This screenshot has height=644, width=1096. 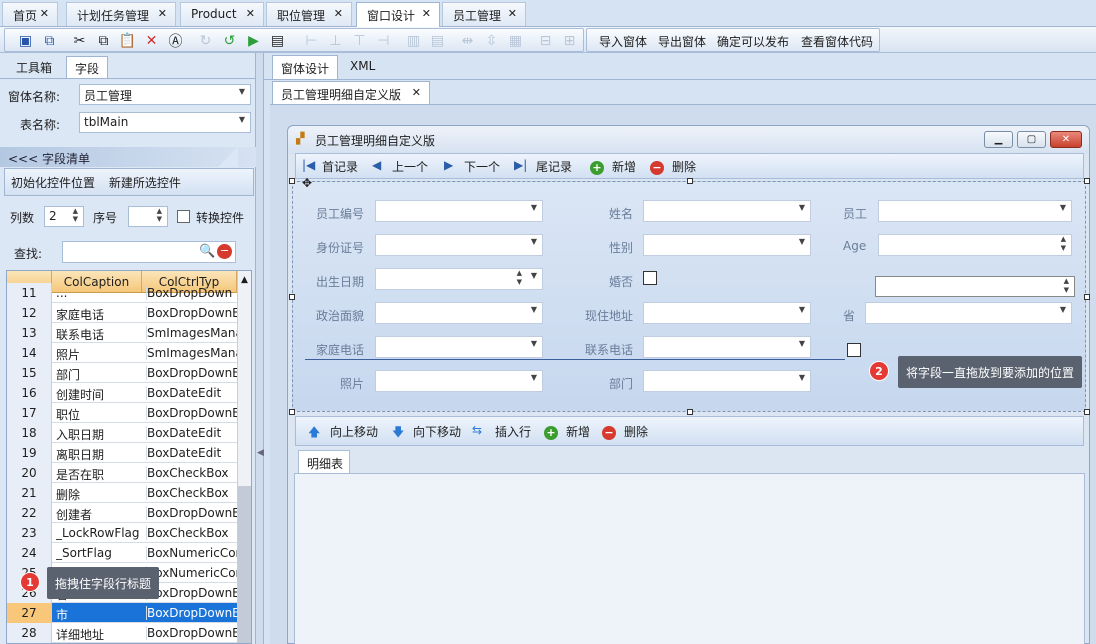 What do you see at coordinates (100, 454) in the screenshot?
I see `cell-caption: 离职日期` at bounding box center [100, 454].